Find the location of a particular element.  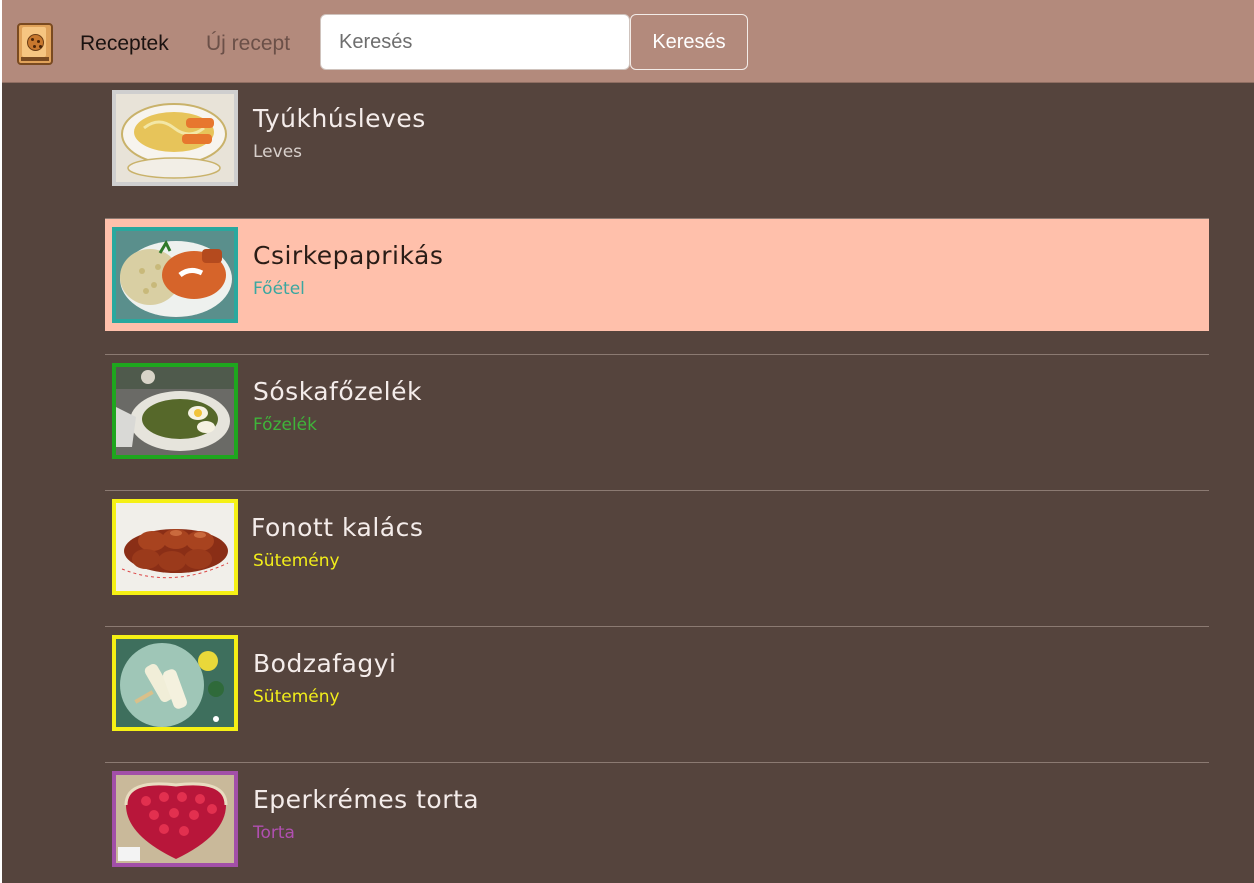

recipe-category: Főétel is located at coordinates (279, 289).